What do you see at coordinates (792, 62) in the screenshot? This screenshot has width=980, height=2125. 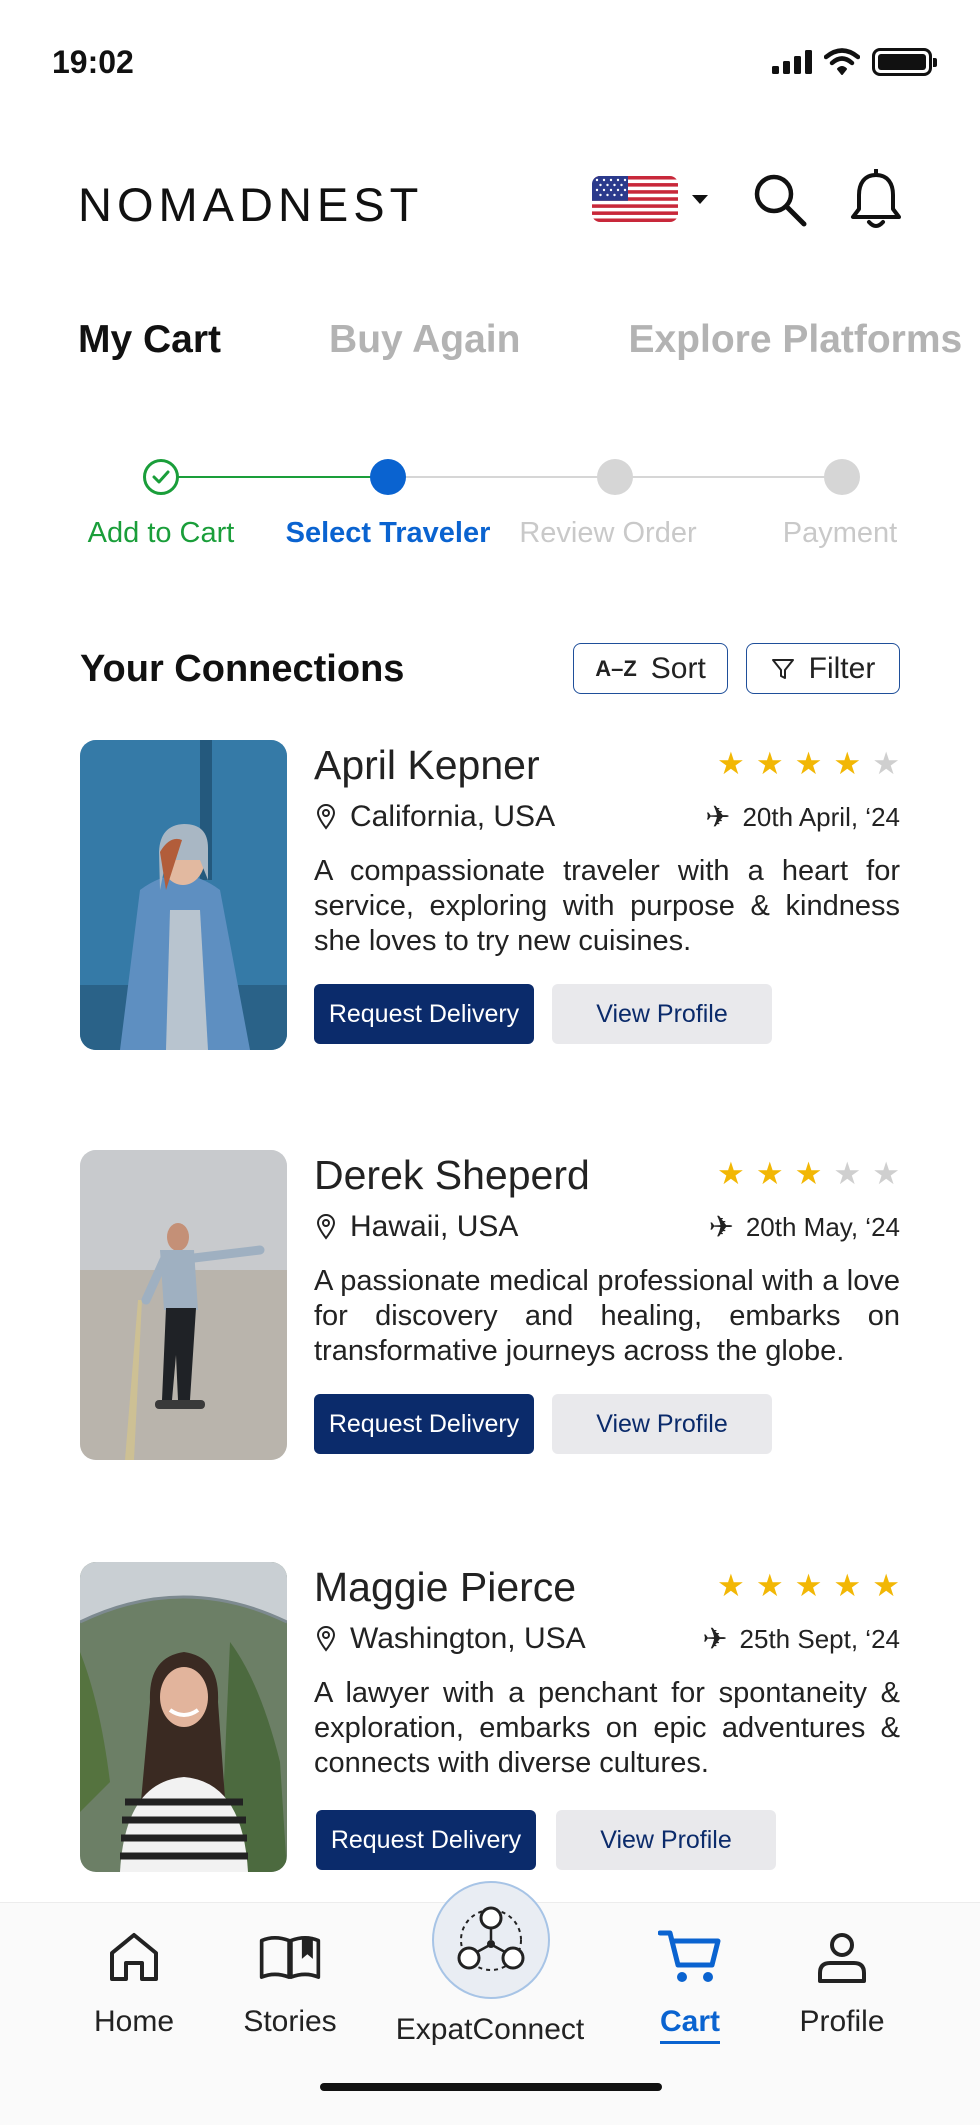 I see `signal-icon` at bounding box center [792, 62].